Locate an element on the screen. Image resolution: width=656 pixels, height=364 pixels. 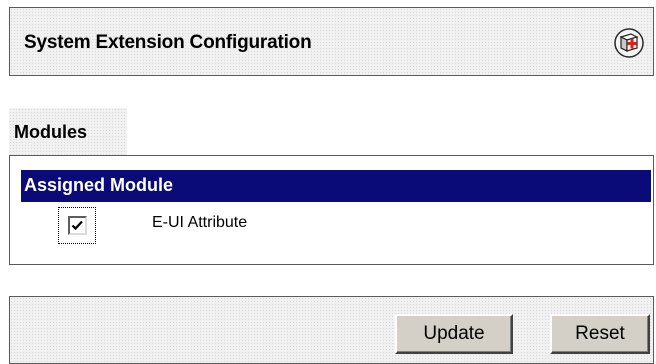
update-button: Update is located at coordinates (454, 334).